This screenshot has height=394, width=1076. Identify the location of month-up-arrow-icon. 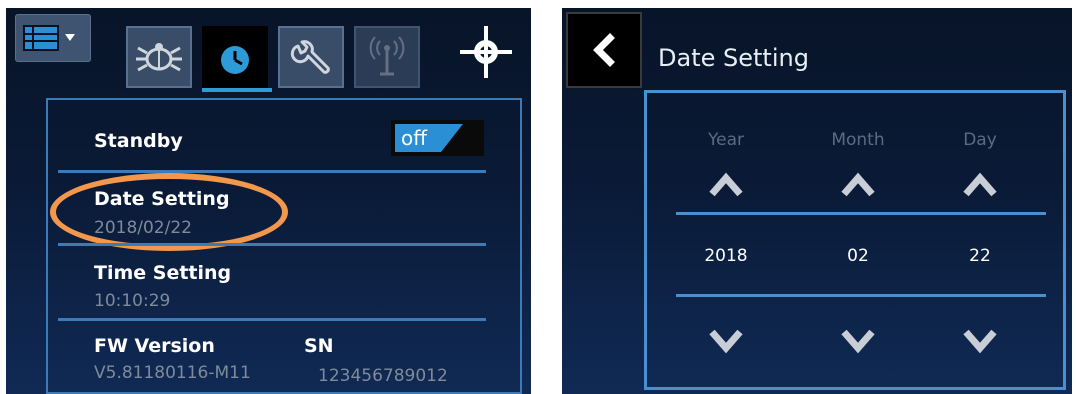
(858, 182).